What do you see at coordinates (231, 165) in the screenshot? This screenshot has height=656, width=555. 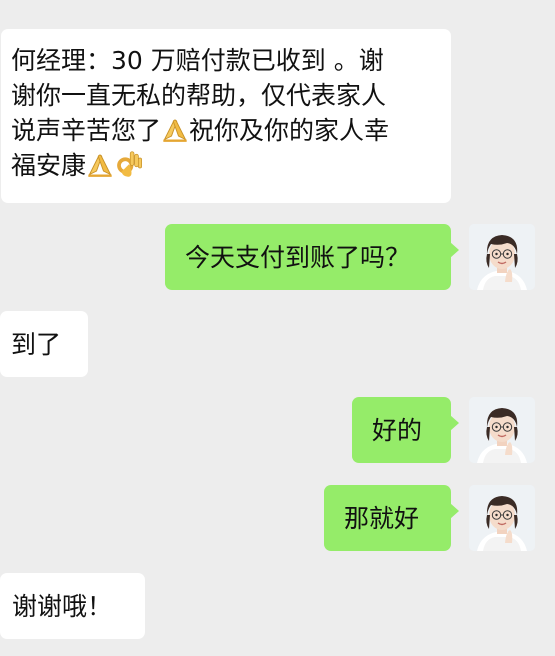 I see `message-line: 福安康` at bounding box center [231, 165].